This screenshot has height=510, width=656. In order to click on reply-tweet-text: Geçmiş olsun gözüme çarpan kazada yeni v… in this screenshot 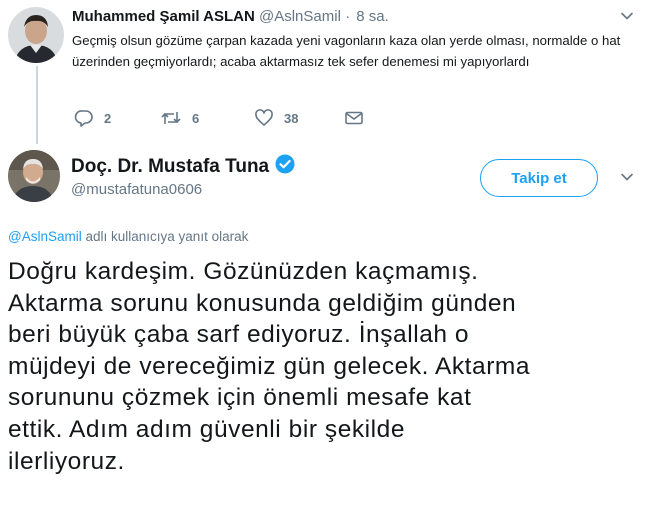, I will do `click(346, 51)`.